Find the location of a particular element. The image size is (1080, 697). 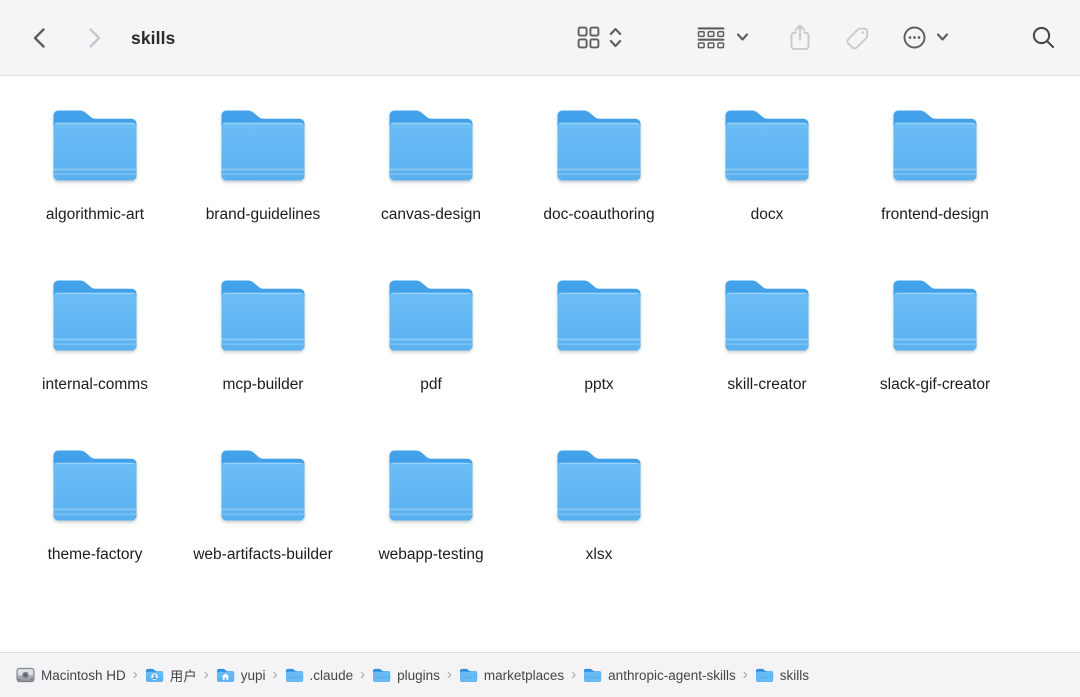

path-item: plugins is located at coordinates (406, 675).